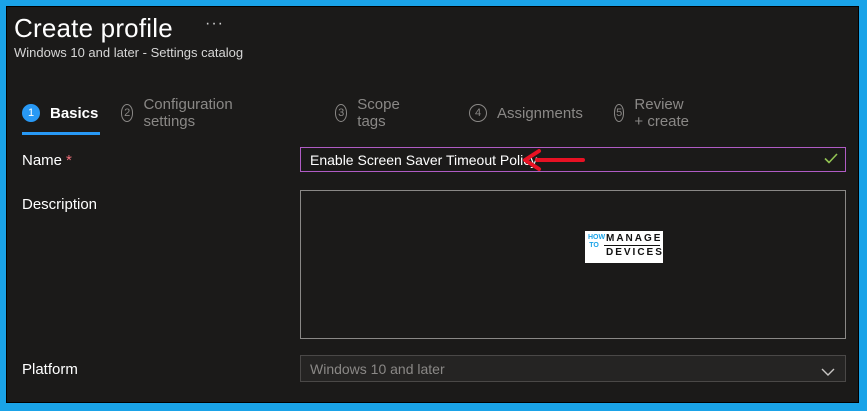 This screenshot has height=411, width=867. I want to click on step-number-4: 4, so click(478, 113).